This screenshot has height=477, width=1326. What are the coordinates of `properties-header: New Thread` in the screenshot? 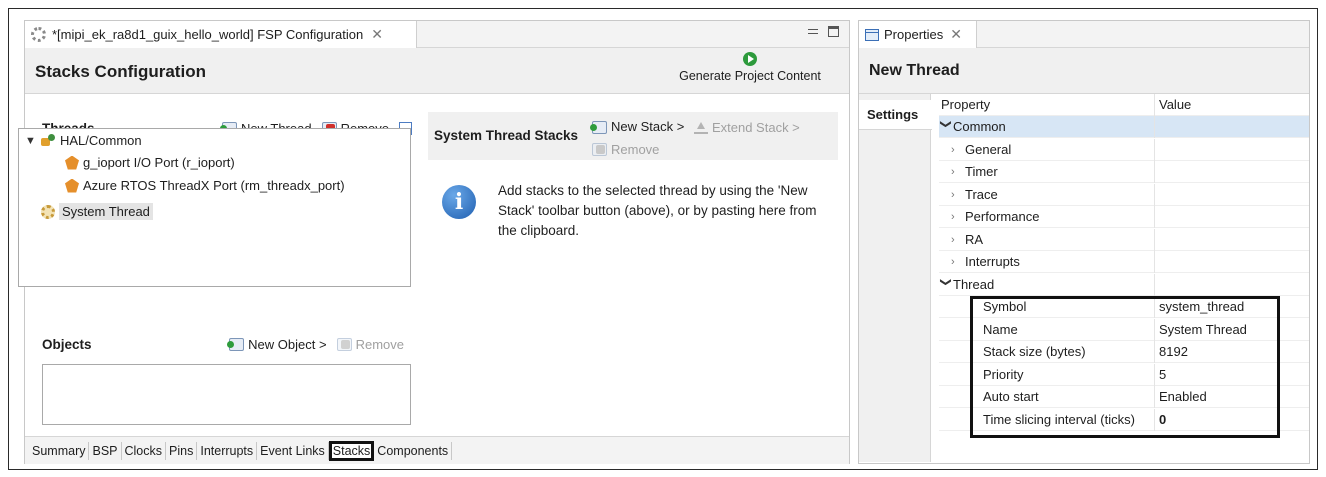 It's located at (1084, 71).